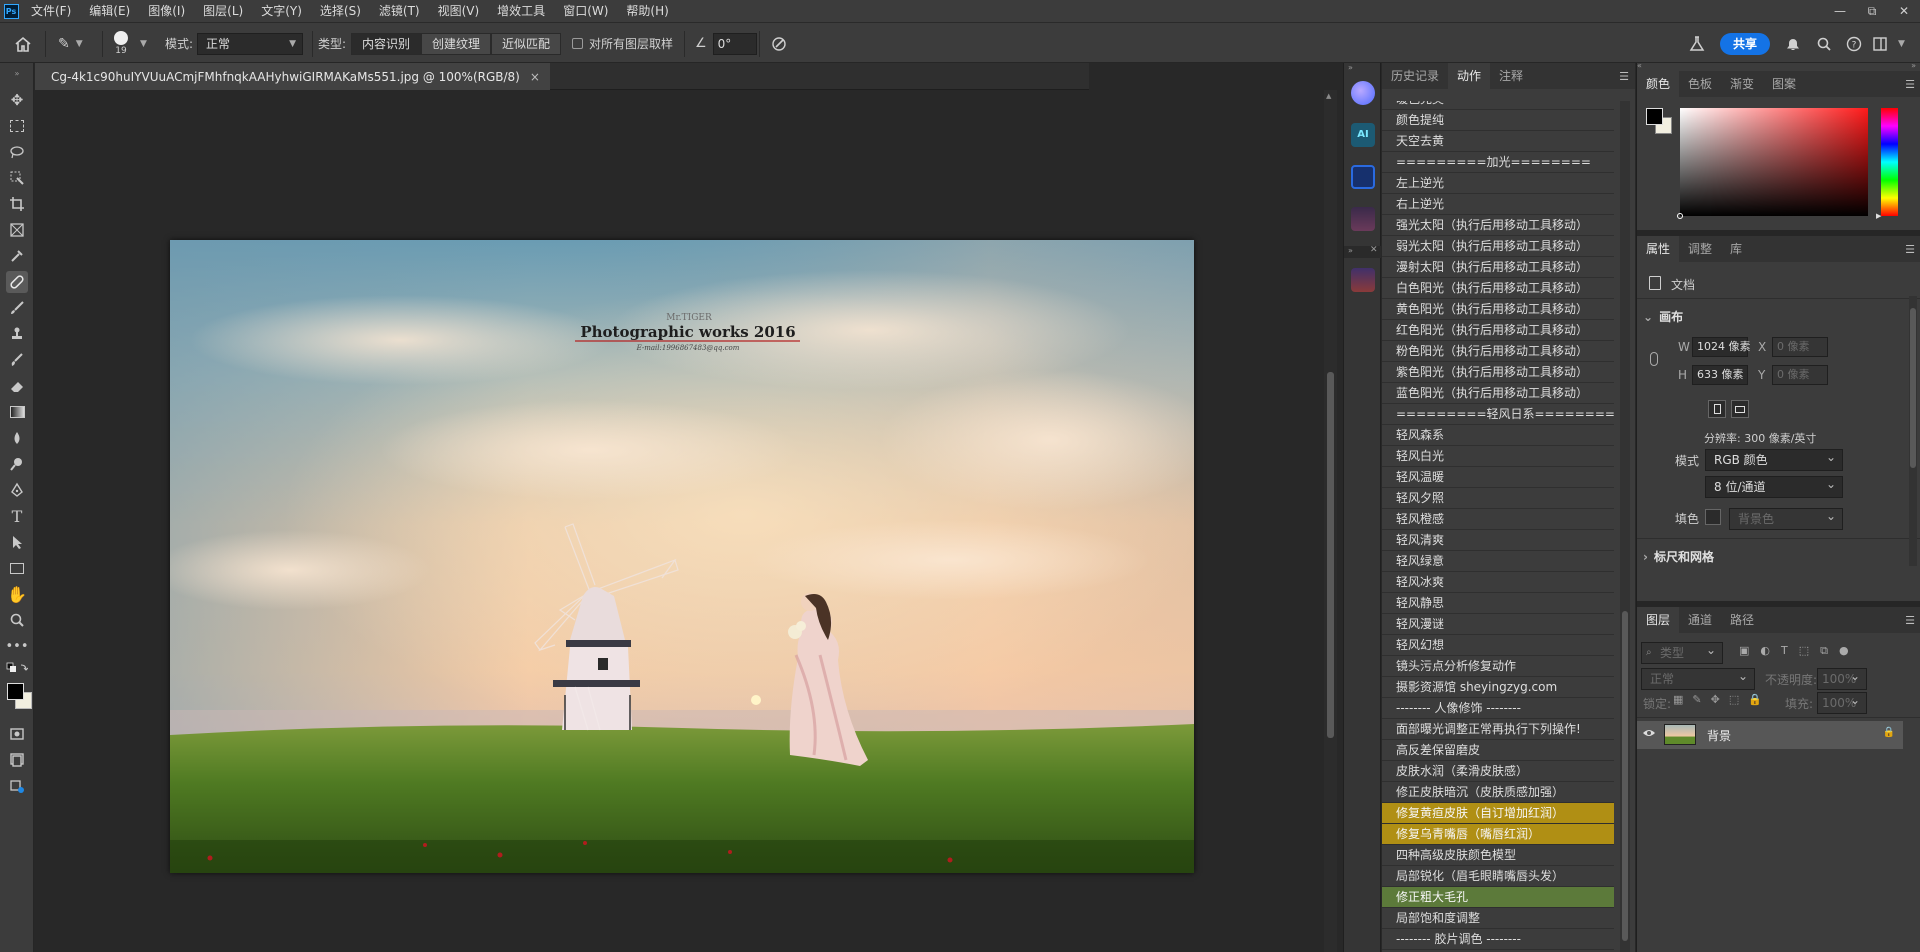  What do you see at coordinates (1721, 347) in the screenshot?
I see `width-field: 1024 像素` at bounding box center [1721, 347].